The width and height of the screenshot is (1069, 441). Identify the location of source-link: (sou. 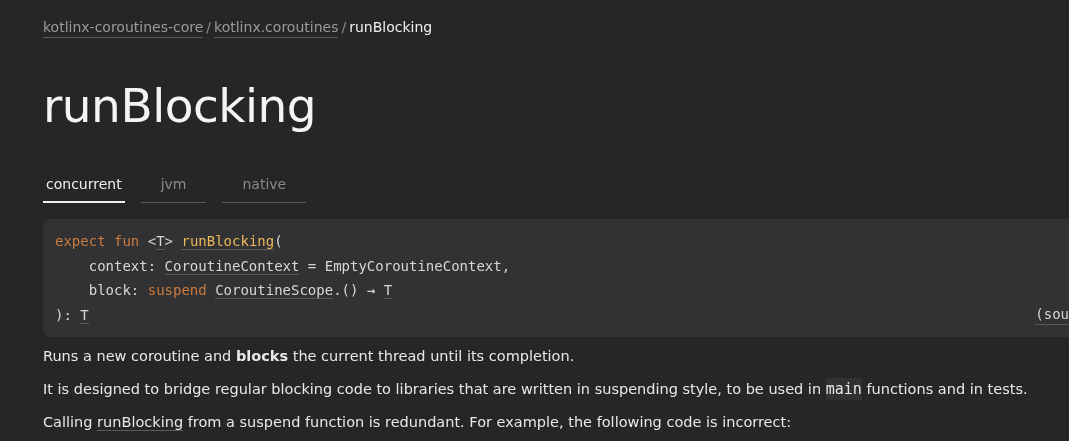
(1052, 314).